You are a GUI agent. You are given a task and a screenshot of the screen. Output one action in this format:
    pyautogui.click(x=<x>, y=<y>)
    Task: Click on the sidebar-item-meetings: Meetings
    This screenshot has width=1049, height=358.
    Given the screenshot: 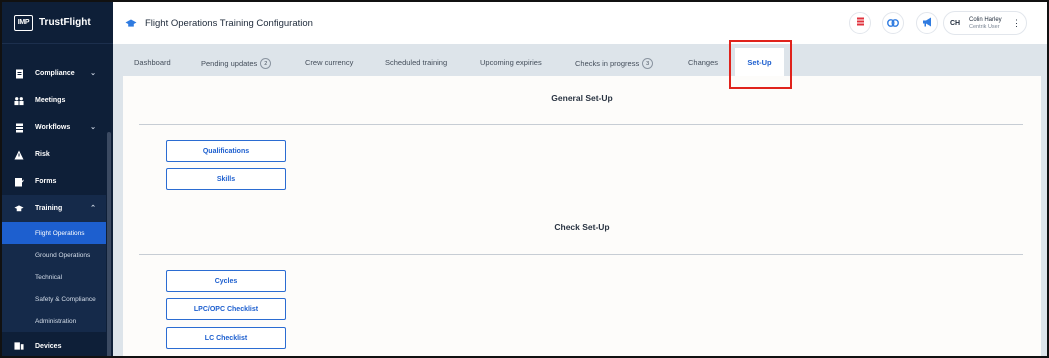 What is the action you would take?
    pyautogui.click(x=54, y=100)
    